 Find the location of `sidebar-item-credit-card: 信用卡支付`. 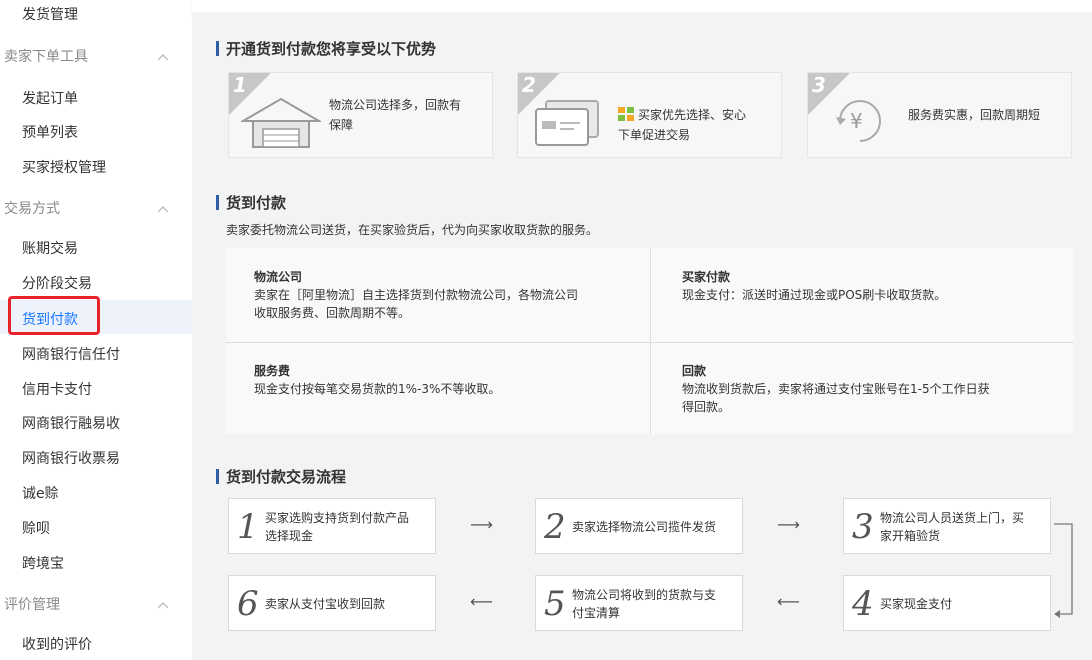

sidebar-item-credit-card: 信用卡支付 is located at coordinates (57, 389).